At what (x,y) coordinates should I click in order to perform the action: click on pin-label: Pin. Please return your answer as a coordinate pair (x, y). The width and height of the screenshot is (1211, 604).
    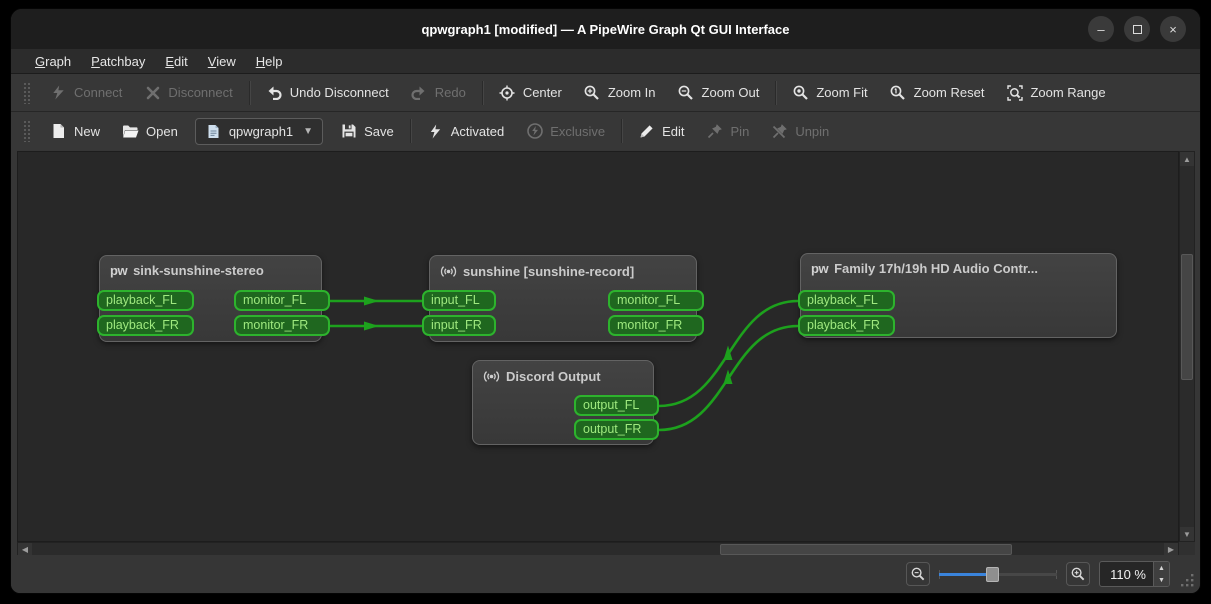
    Looking at the image, I should click on (740, 131).